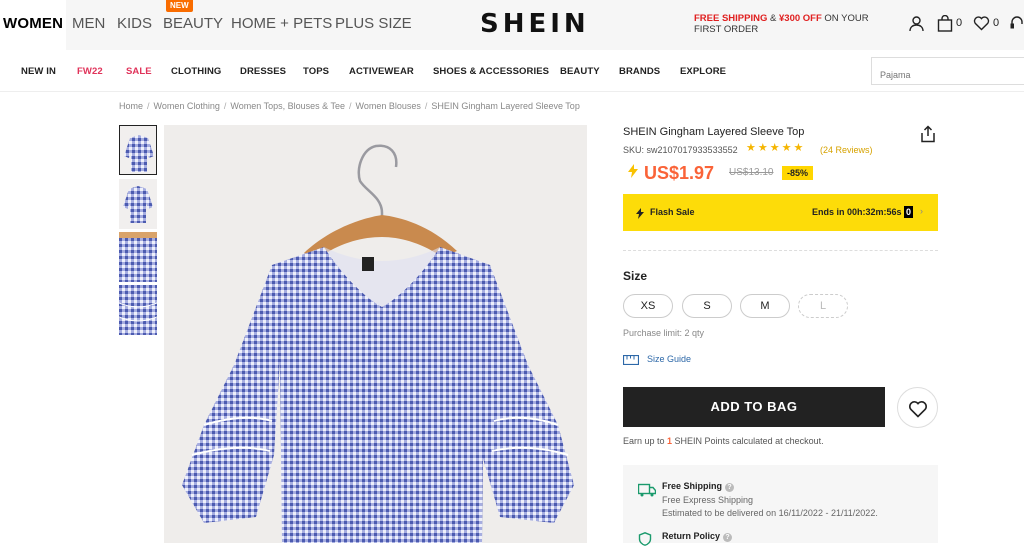 The image size is (1024, 551). Describe the element at coordinates (800, 18) in the screenshot. I see `promo-discount: ¥300 OFF` at that location.